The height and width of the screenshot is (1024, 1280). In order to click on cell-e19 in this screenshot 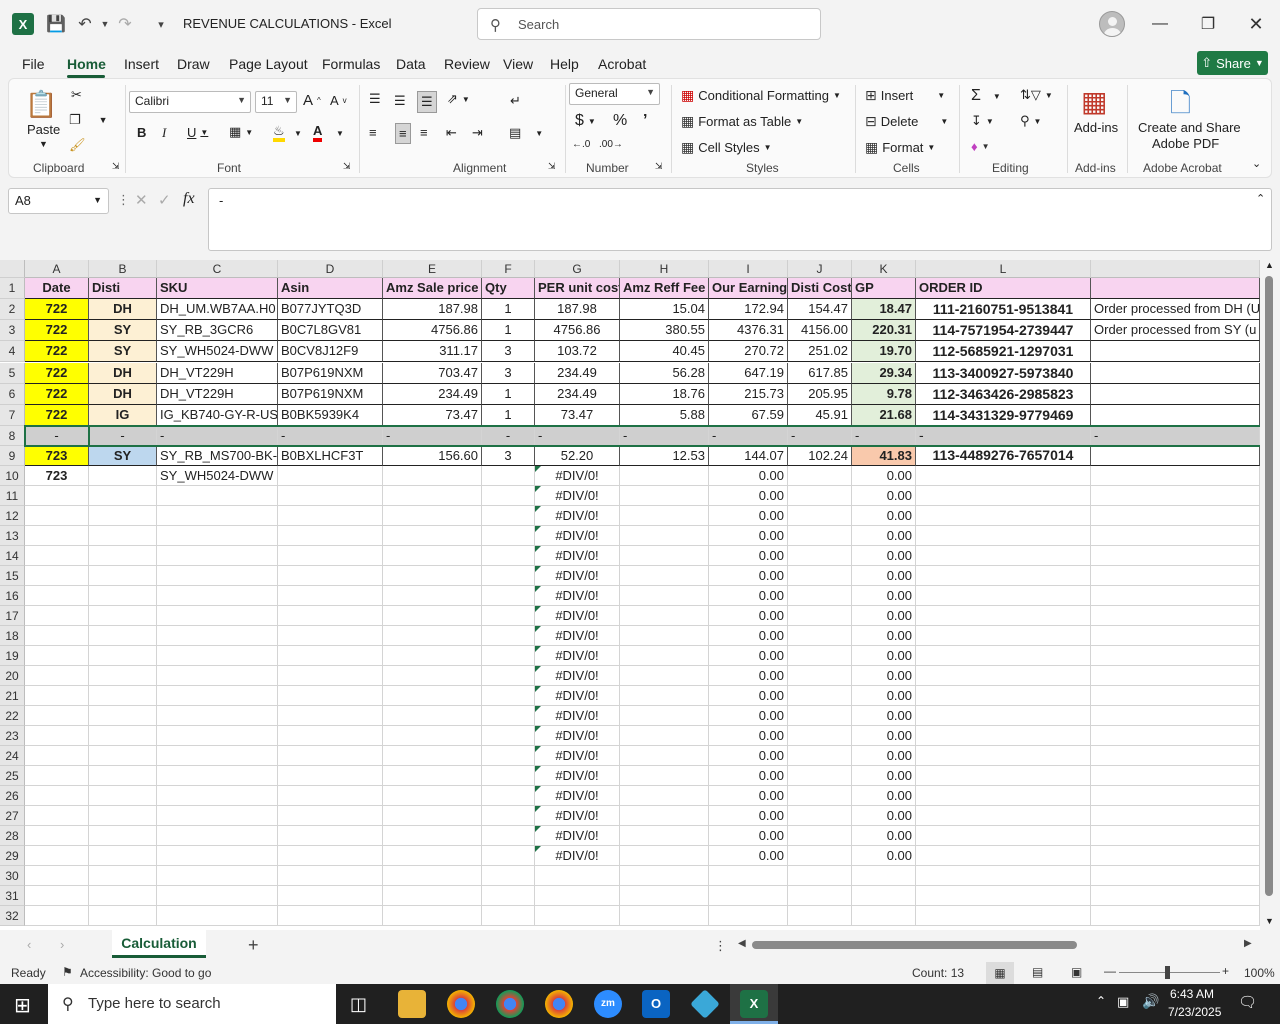, I will do `click(432, 656)`.